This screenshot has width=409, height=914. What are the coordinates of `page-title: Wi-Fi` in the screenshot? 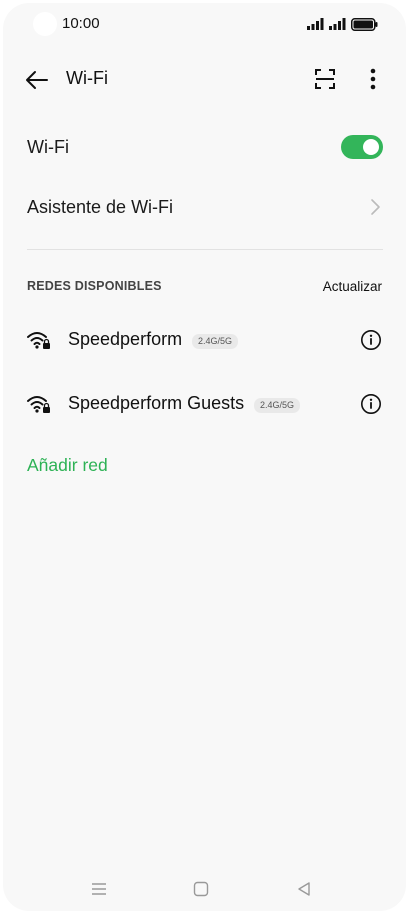 It's located at (87, 78).